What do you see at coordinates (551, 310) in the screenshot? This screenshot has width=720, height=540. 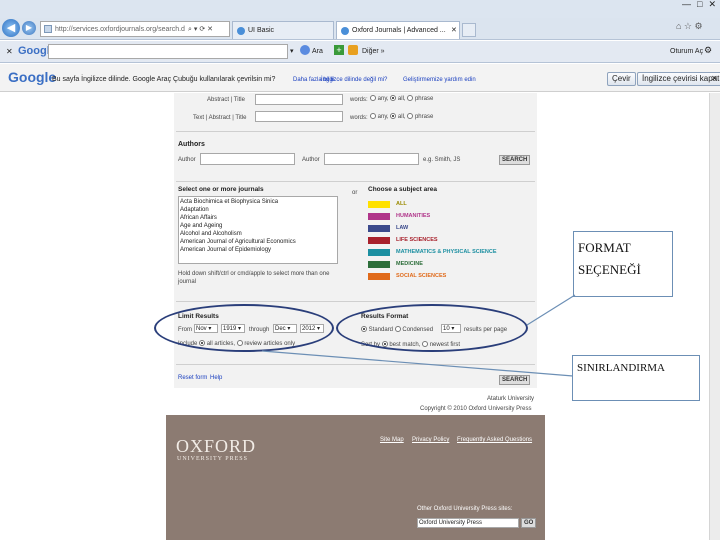 I see `format-connector-line` at bounding box center [551, 310].